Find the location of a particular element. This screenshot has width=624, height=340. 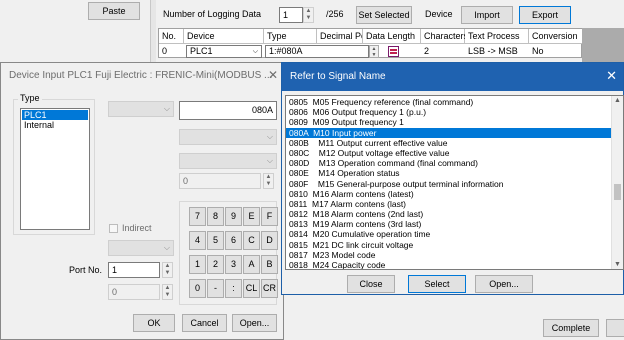

row-text-process: LSB -> MSB is located at coordinates (493, 51).